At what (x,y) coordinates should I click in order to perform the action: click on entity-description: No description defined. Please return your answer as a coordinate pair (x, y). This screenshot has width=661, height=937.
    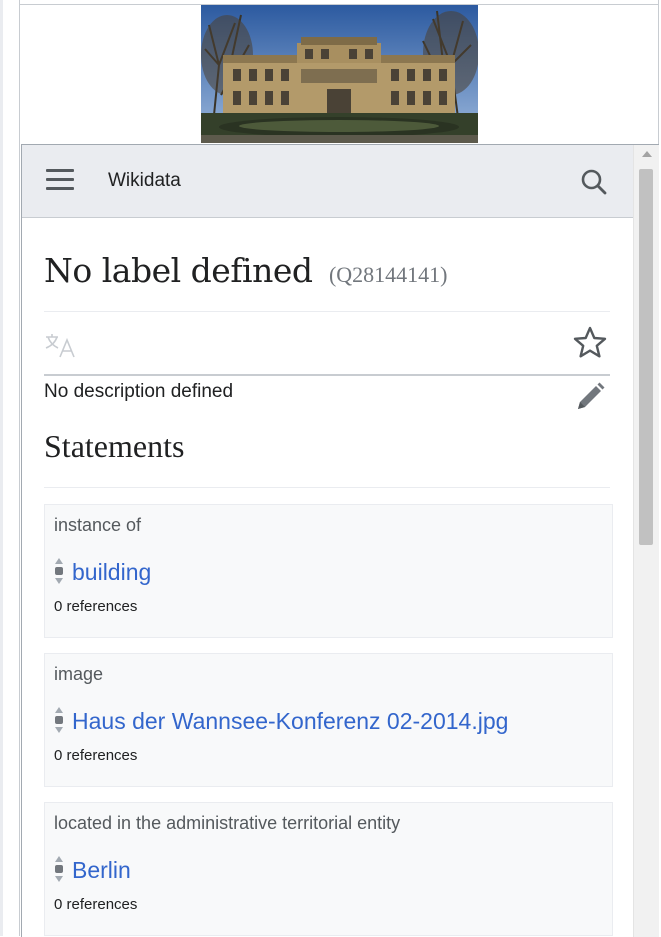
    Looking at the image, I should click on (139, 391).